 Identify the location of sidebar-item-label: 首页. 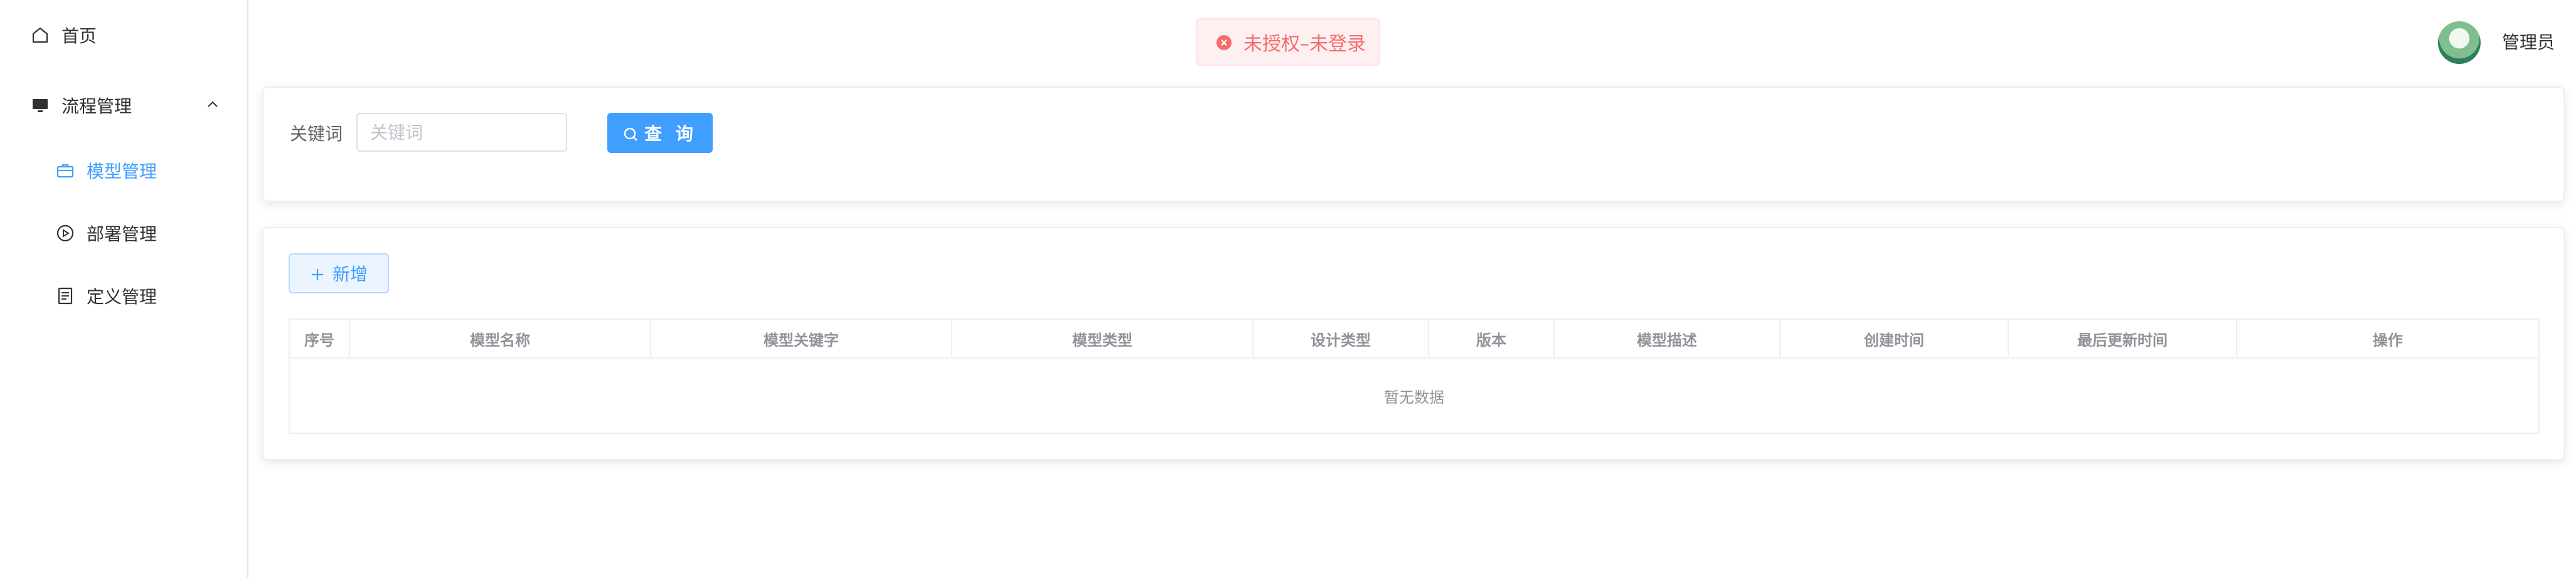
(79, 36).